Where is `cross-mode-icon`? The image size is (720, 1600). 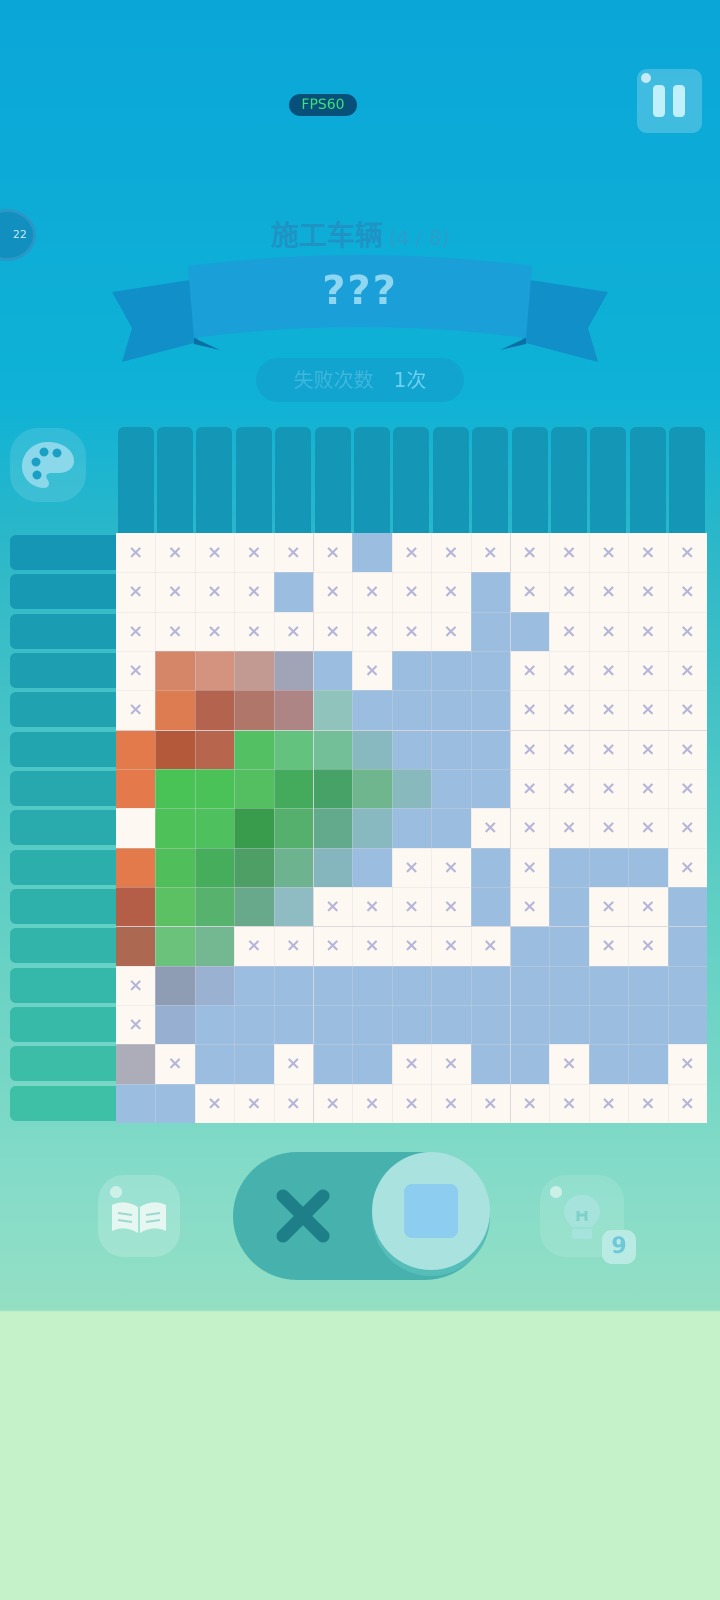
cross-mode-icon is located at coordinates (303, 1216).